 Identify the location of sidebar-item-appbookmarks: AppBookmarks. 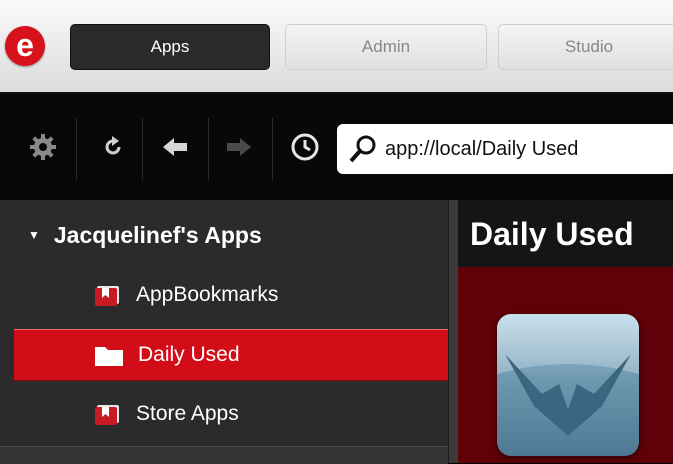
(231, 295).